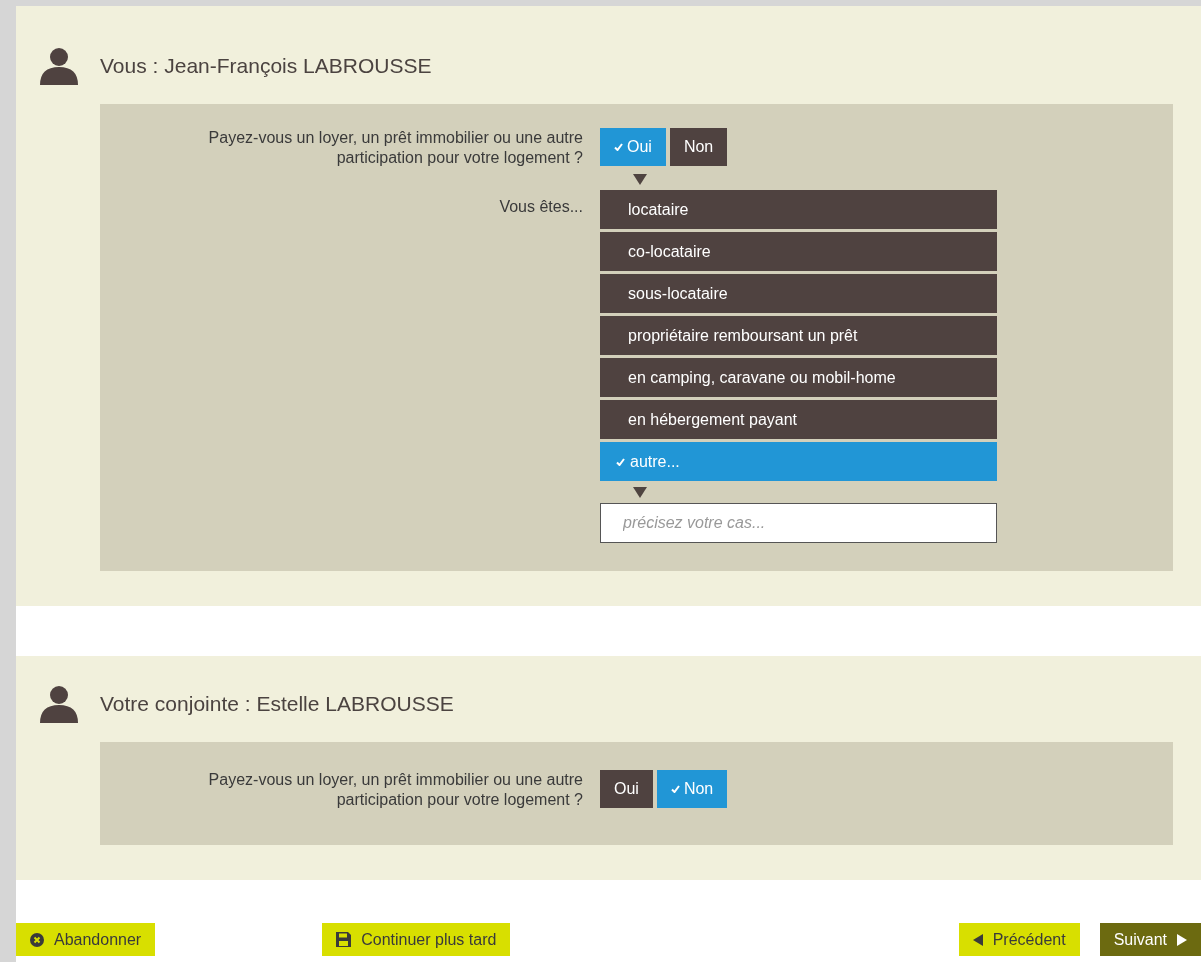 This screenshot has height=962, width=1201. What do you see at coordinates (277, 704) in the screenshot?
I see `section-title: Votre conjointe : Estelle LABROUSSE` at bounding box center [277, 704].